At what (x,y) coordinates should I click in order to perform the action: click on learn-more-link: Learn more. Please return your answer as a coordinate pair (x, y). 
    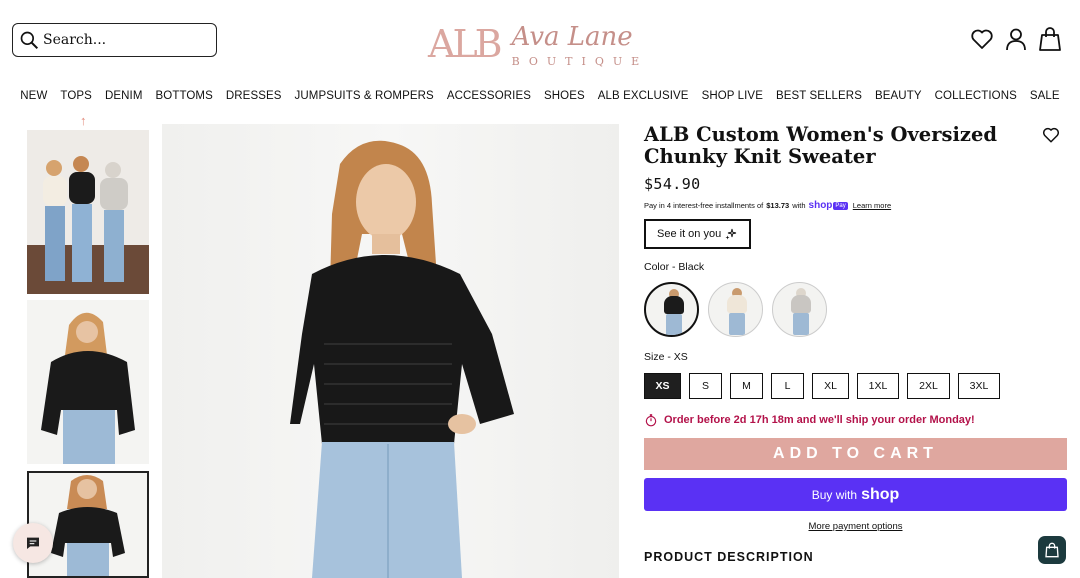
    Looking at the image, I should click on (872, 205).